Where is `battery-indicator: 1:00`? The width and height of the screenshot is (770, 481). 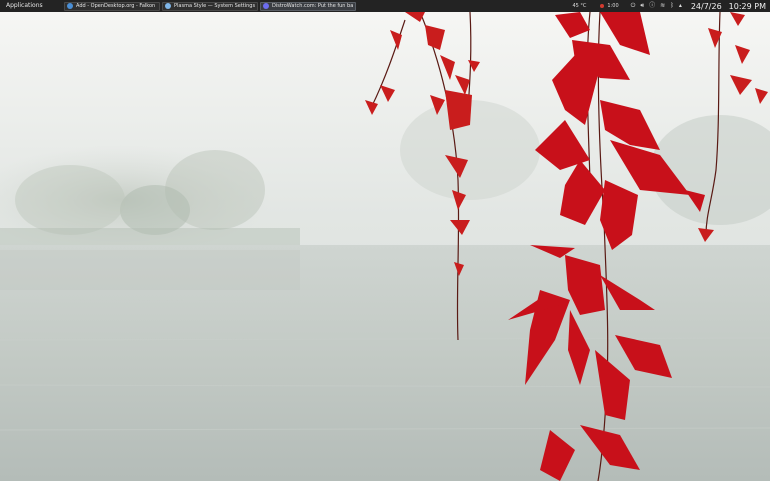 battery-indicator: 1:00 is located at coordinates (609, 6).